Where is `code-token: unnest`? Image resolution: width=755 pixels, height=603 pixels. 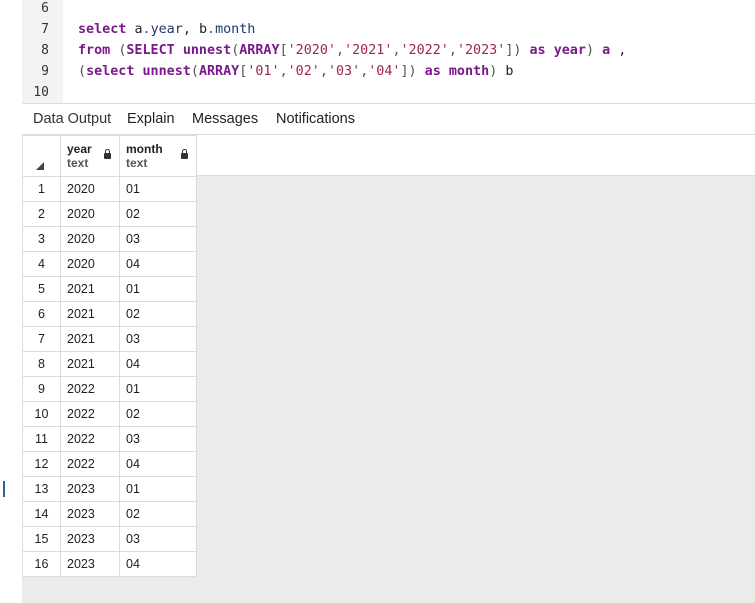
code-token: unnest is located at coordinates (166, 71).